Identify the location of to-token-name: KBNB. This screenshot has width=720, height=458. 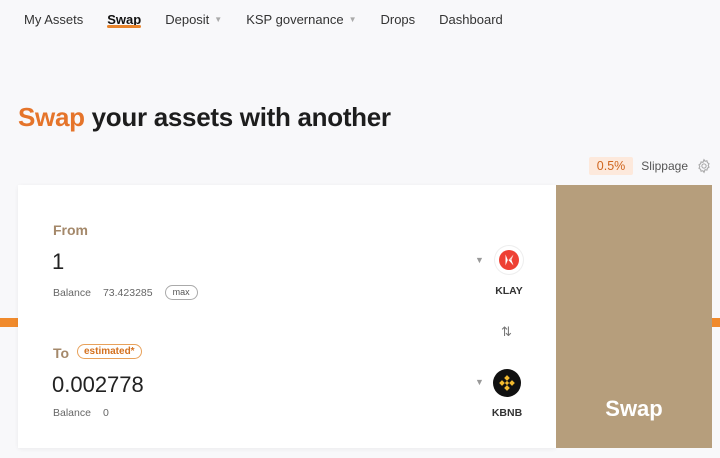
(507, 413).